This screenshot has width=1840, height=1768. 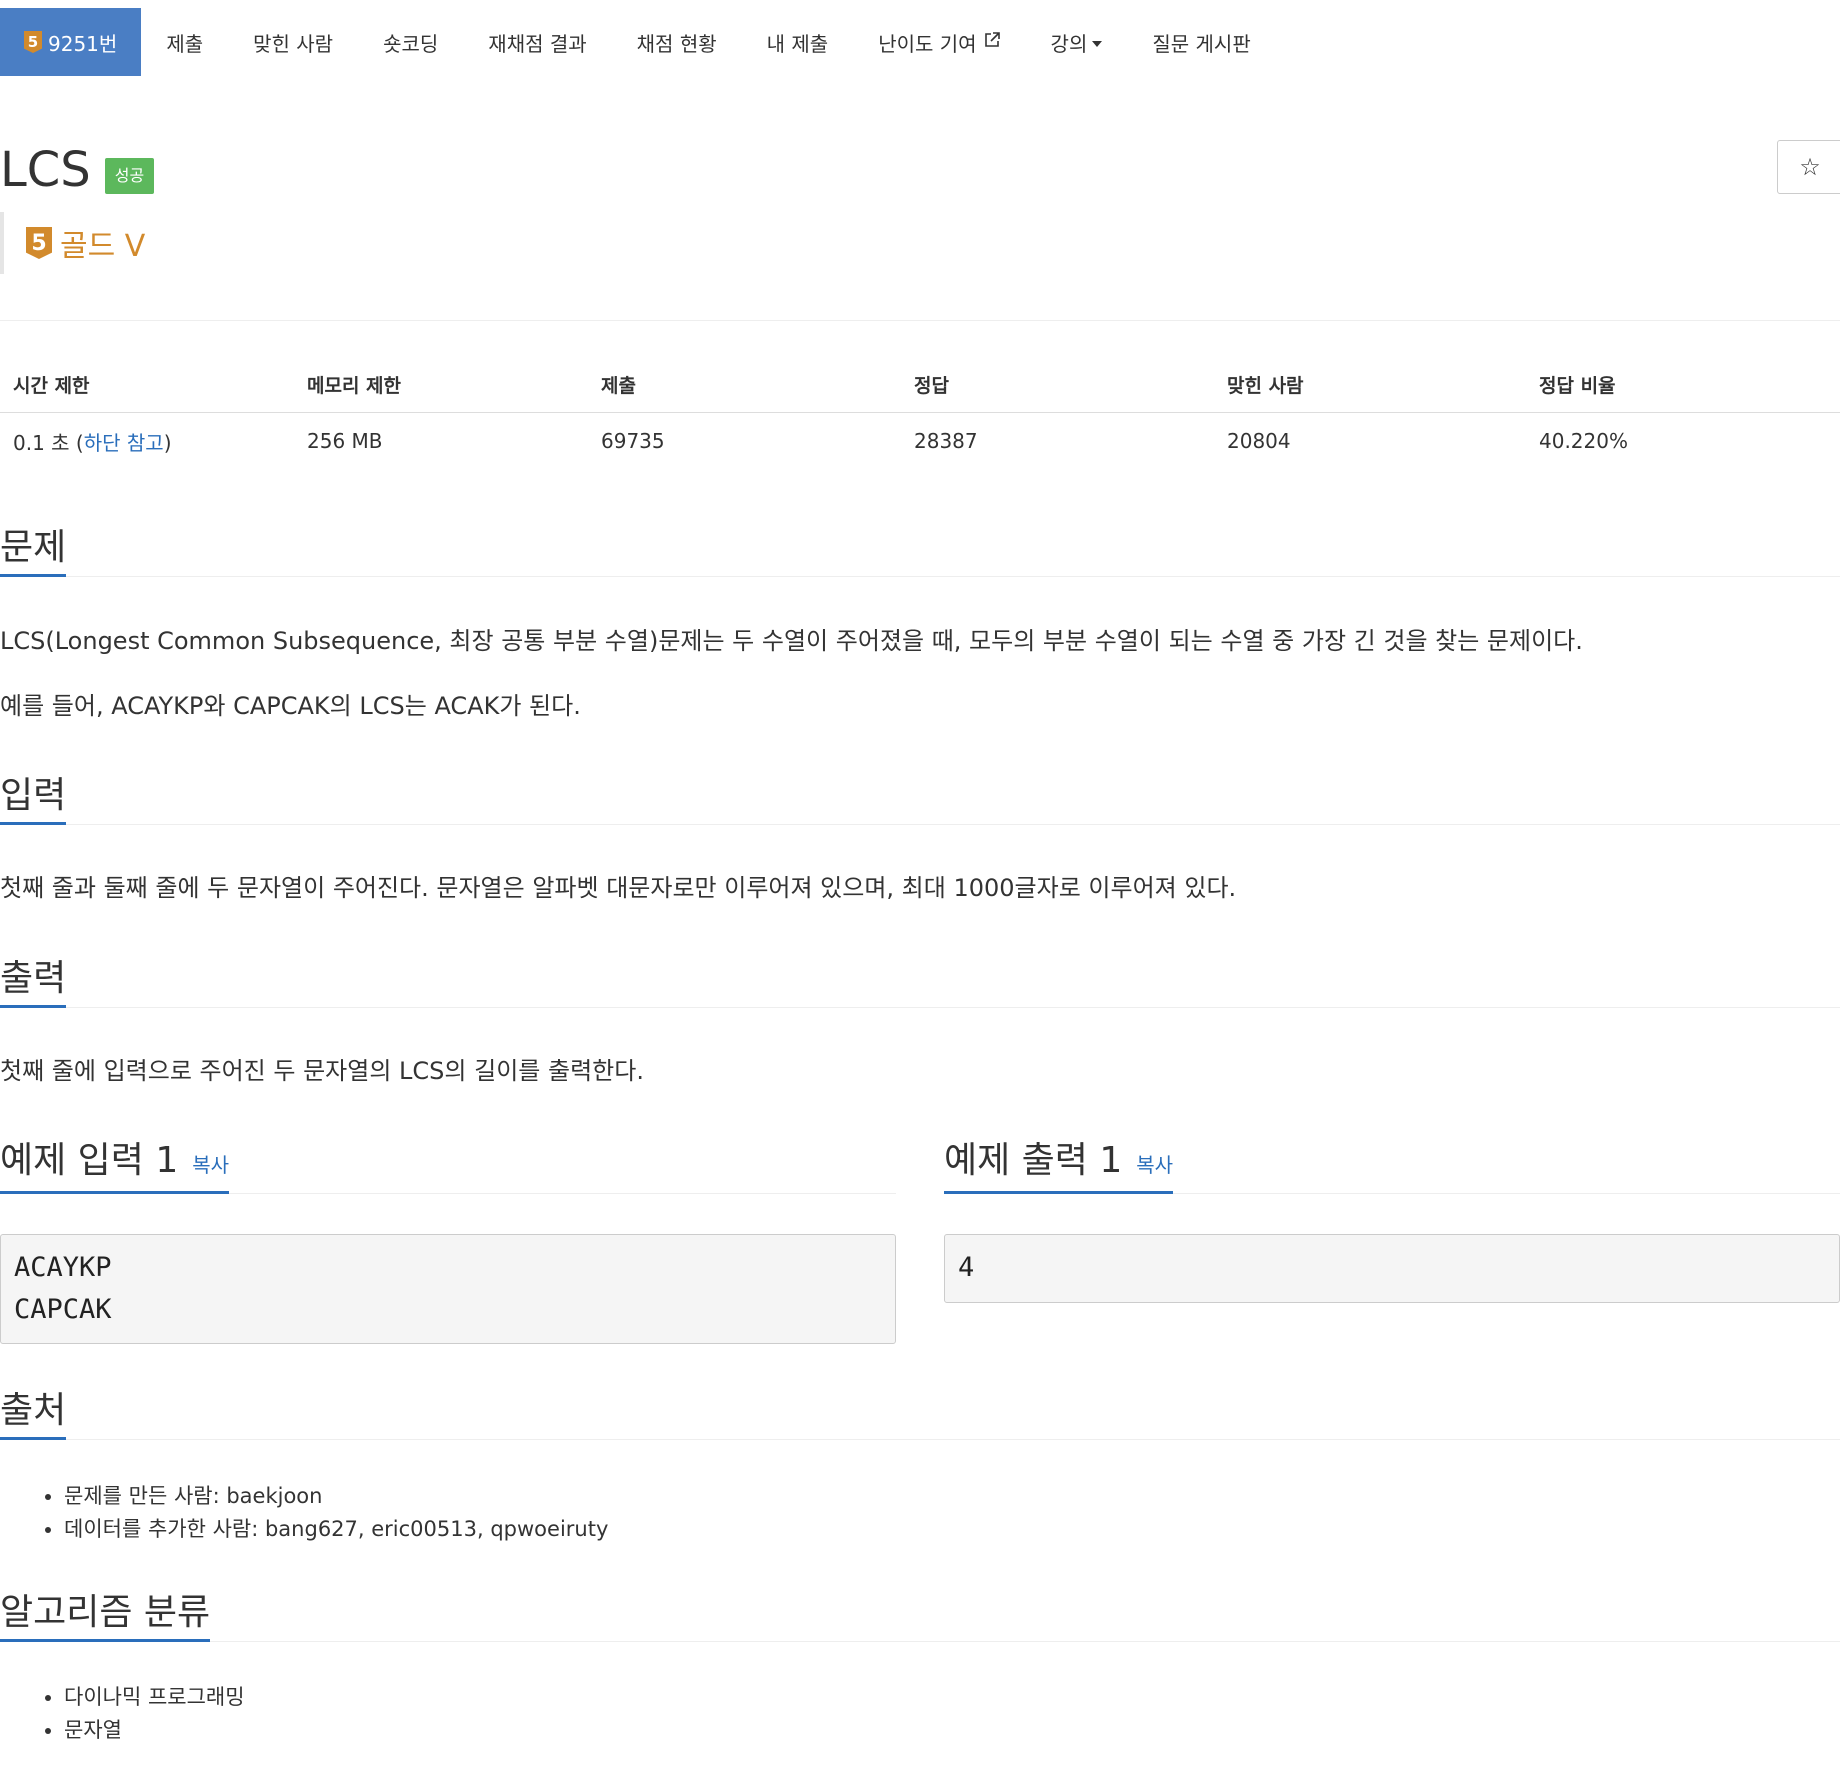 I want to click on section-title-output: 출력, so click(x=33, y=983).